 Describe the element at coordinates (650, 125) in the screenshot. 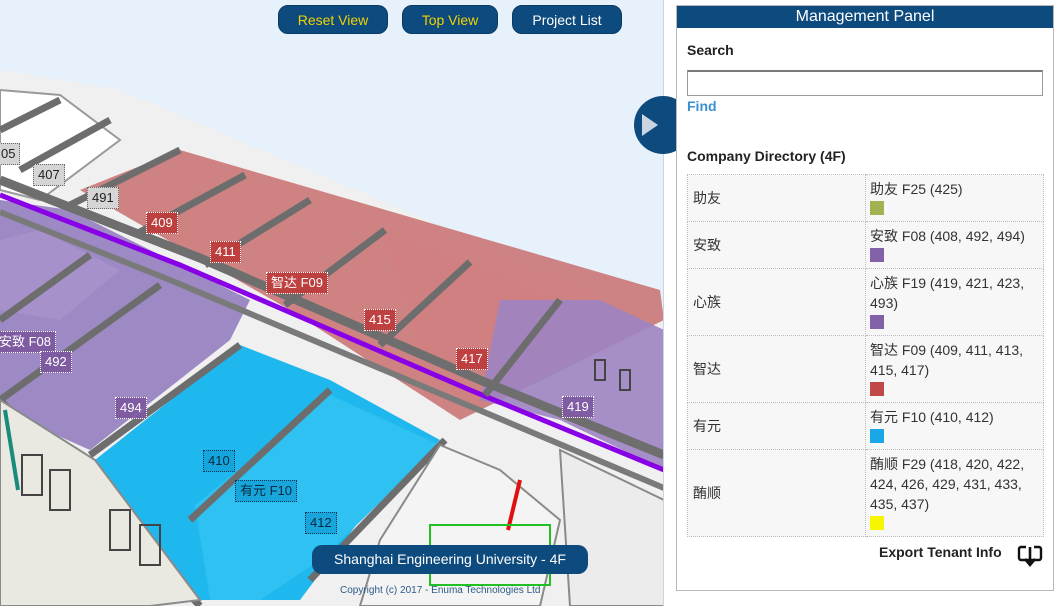

I see `chevron-right-icon` at that location.